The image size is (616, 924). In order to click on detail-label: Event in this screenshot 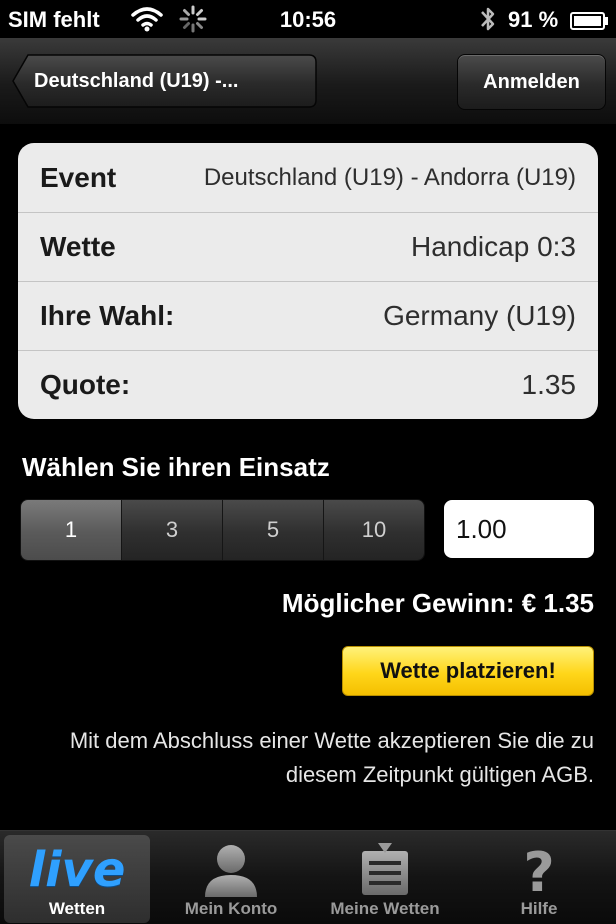, I will do `click(78, 177)`.